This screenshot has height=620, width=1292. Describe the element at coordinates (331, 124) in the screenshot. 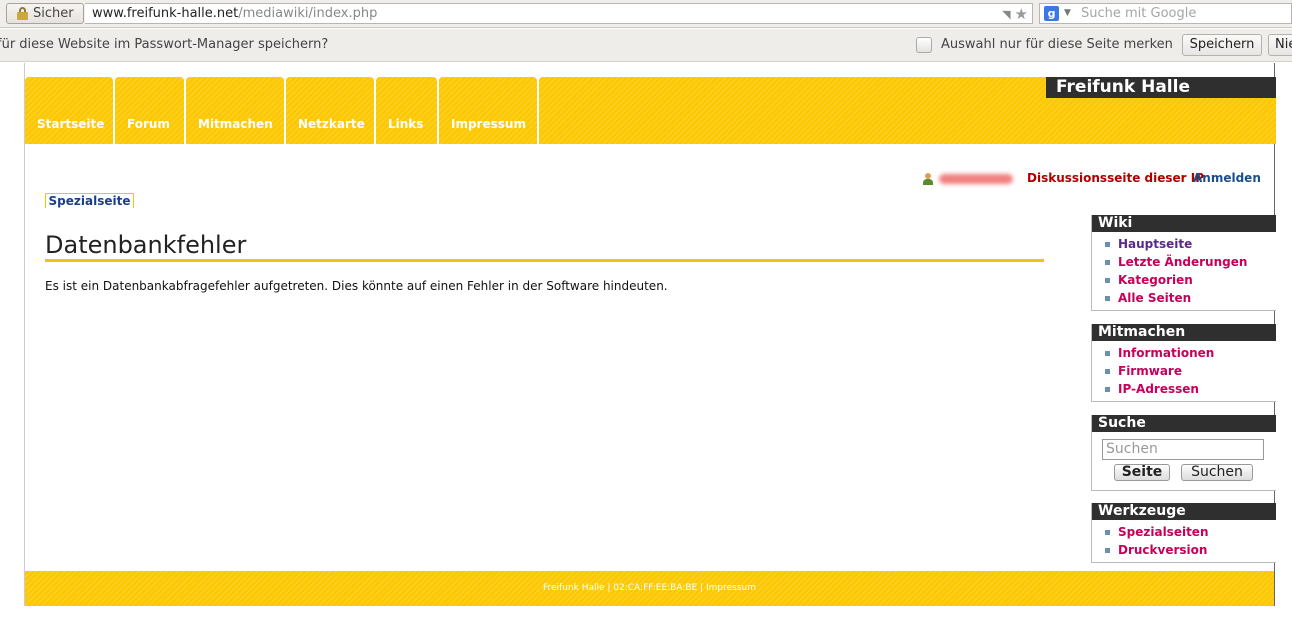

I see `nav-label: Netzkarte` at that location.